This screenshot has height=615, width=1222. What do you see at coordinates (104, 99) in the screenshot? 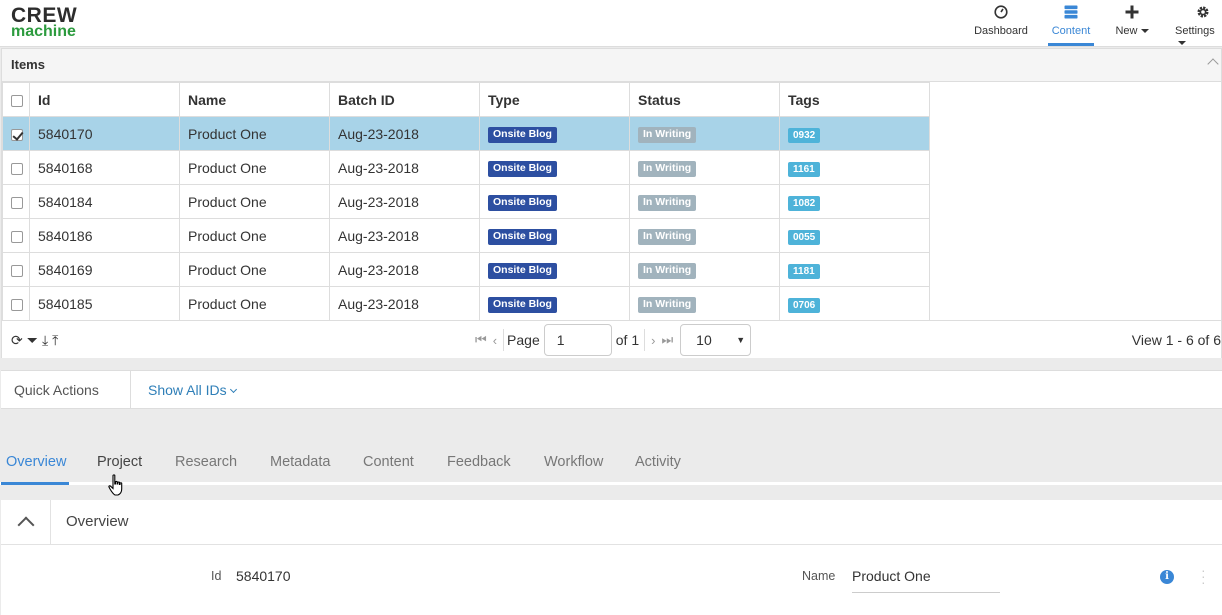
I see `col-header-id: Id` at bounding box center [104, 99].